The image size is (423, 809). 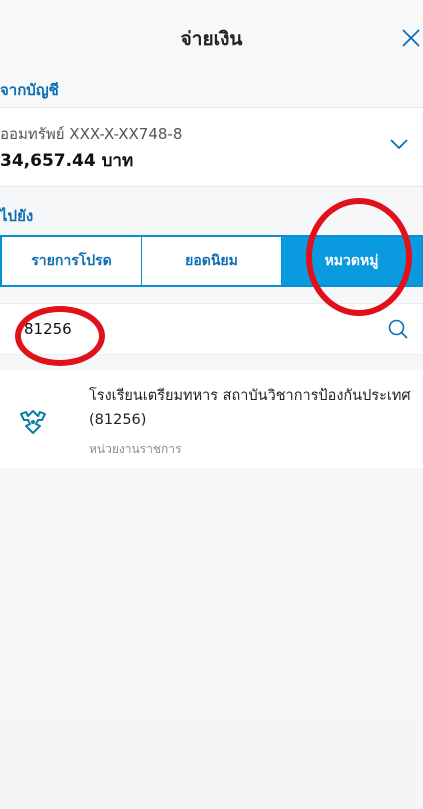 What do you see at coordinates (211, 39) in the screenshot?
I see `page-title: จ่ายเงิน` at bounding box center [211, 39].